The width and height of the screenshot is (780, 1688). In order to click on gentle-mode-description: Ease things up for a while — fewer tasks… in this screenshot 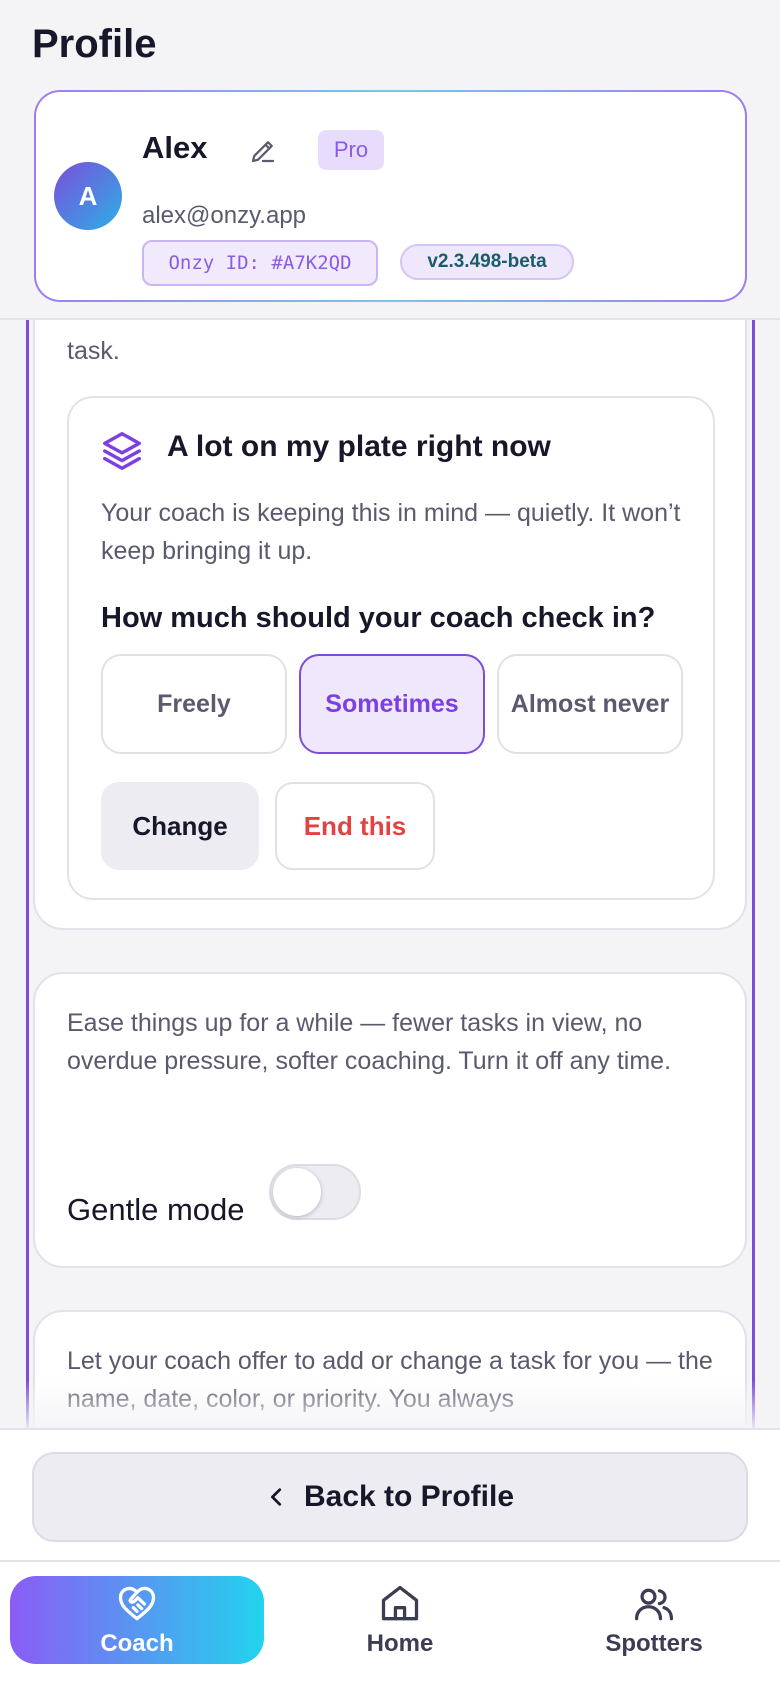, I will do `click(369, 1042)`.